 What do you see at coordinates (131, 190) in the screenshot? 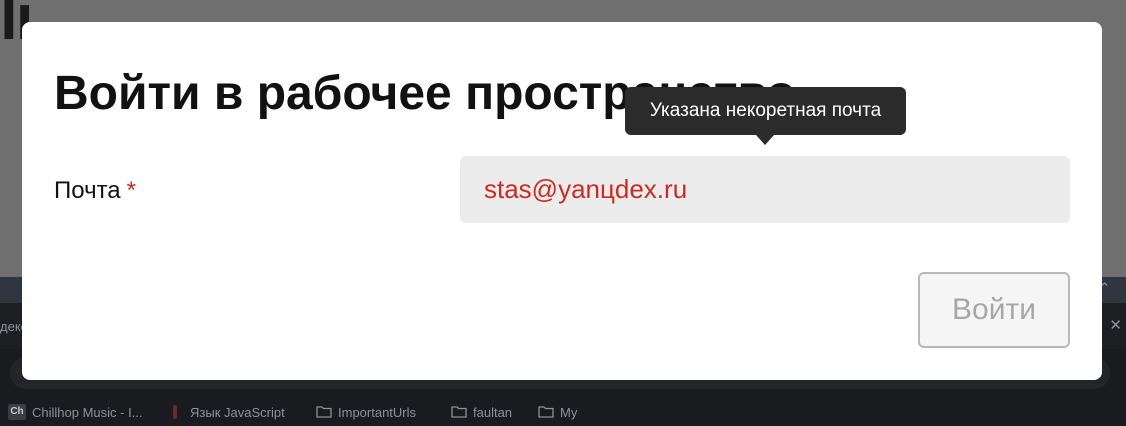
I see `required-asterisk: *` at bounding box center [131, 190].